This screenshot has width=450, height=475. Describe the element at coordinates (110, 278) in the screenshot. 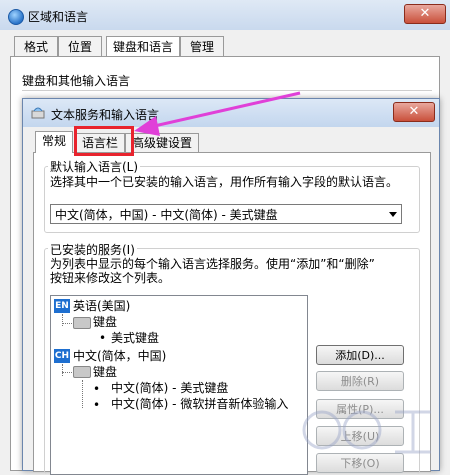

I see `installed-services-description-2: 按钮来修改这个列表。` at that location.